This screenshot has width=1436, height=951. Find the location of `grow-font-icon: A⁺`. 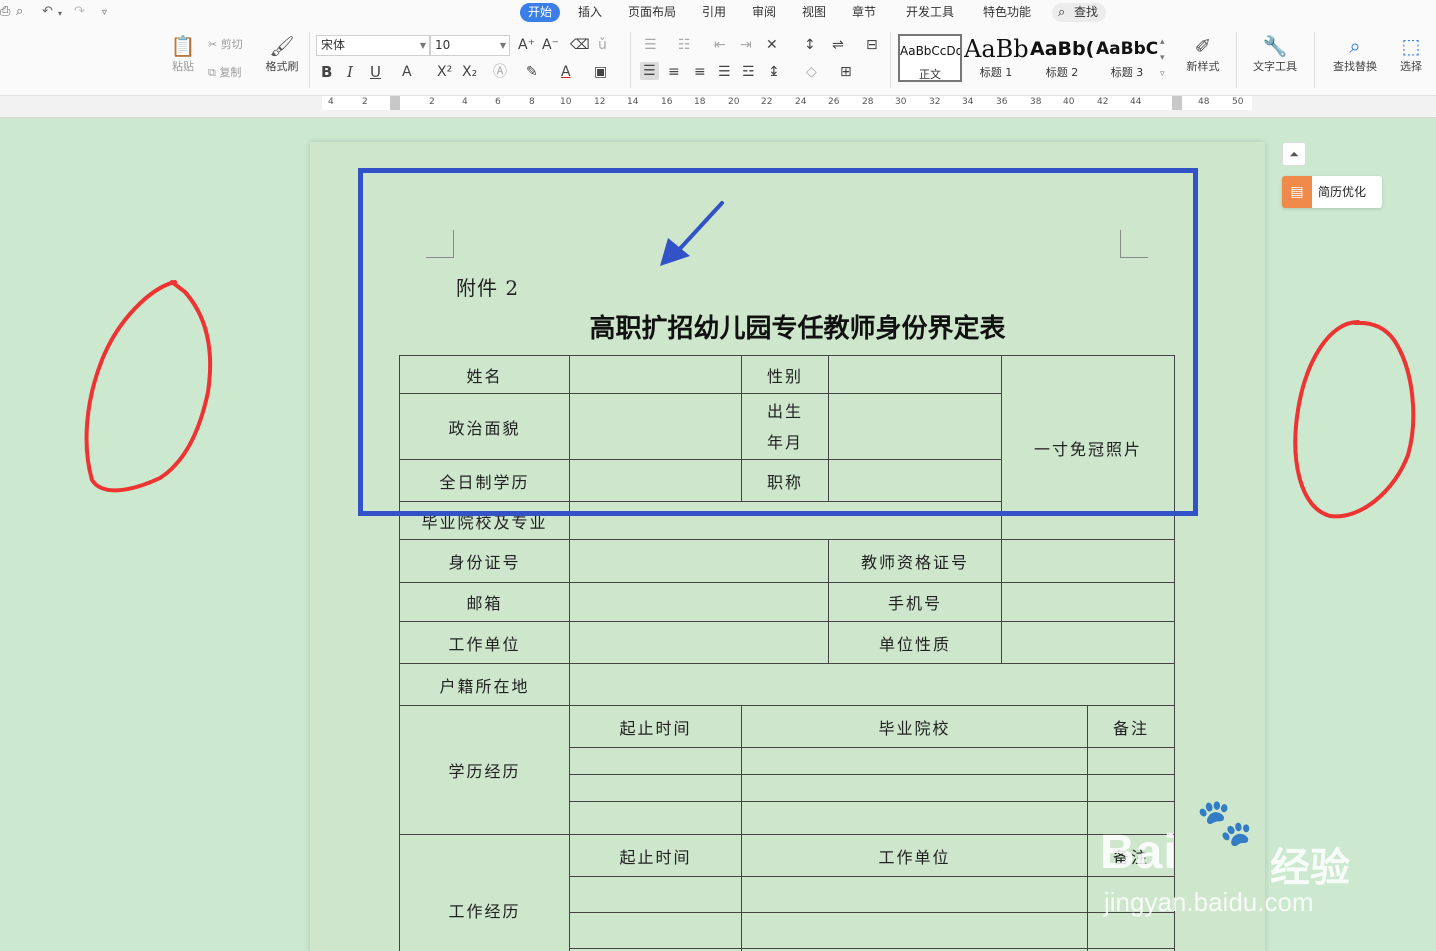

grow-font-icon: A⁺ is located at coordinates (526, 45).